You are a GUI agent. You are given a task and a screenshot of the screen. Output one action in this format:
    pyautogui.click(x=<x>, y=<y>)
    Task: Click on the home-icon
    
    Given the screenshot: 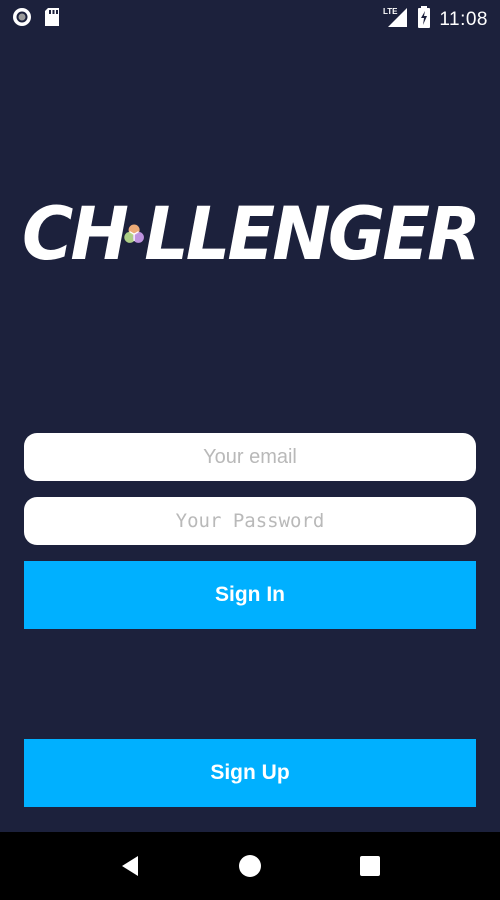 What is the action you would take?
    pyautogui.click(x=250, y=866)
    